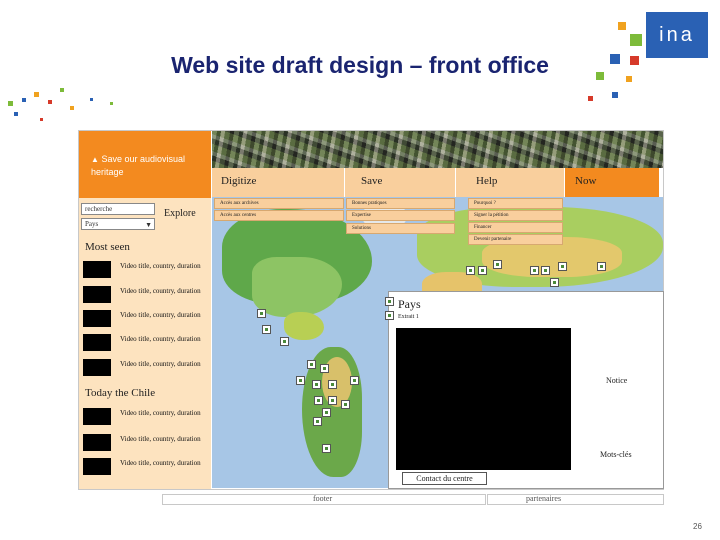  Describe the element at coordinates (515, 203) in the screenshot. I see `submenu-item: Pourquoi ?` at that location.